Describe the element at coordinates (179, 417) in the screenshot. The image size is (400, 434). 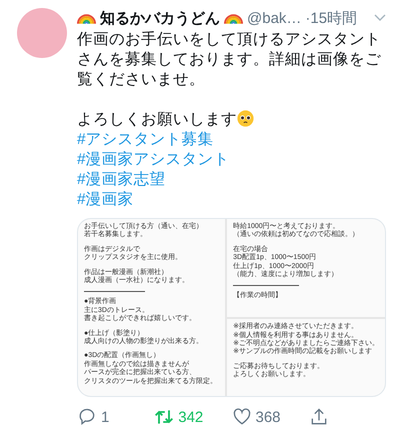
I see `retweet-button: 342` at that location.